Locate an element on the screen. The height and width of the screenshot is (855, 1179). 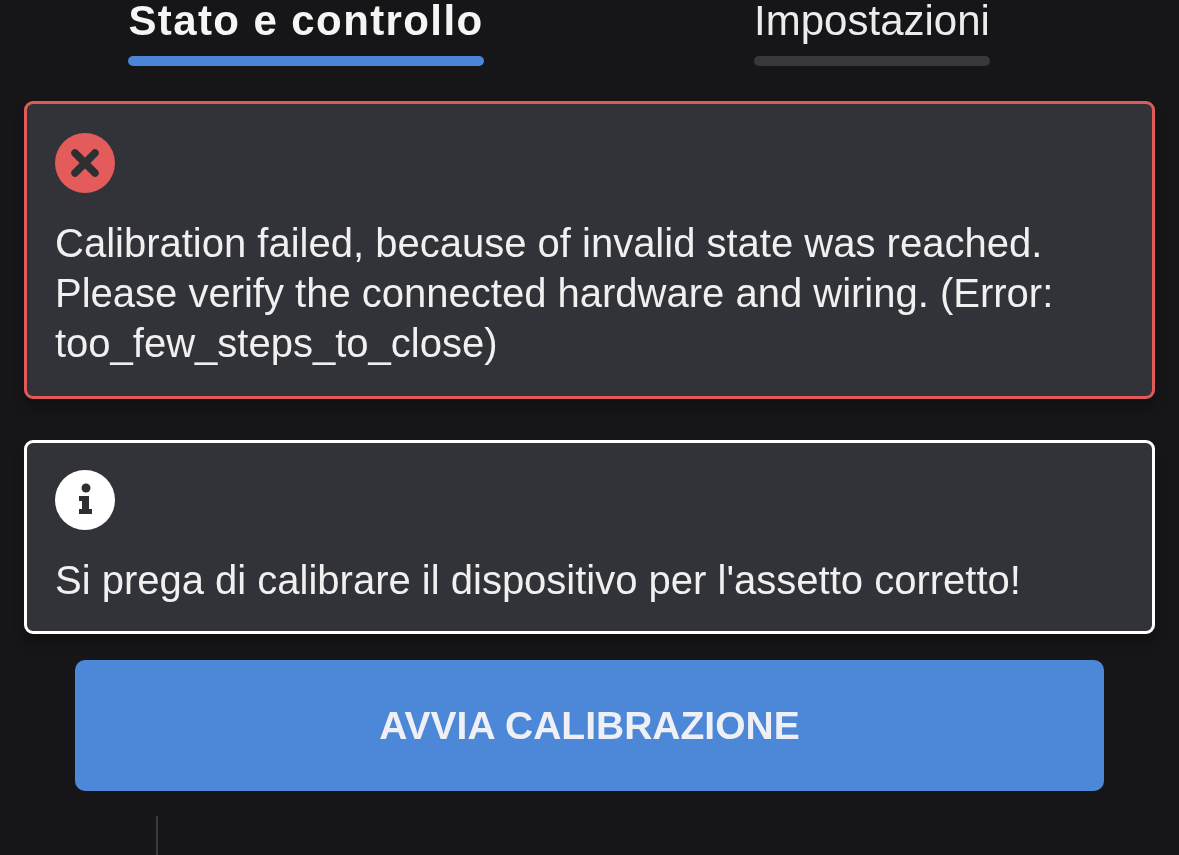
alert-message: Si prega di calibrare il dispositivo per l'assetto corretto! is located at coordinates (538, 580).